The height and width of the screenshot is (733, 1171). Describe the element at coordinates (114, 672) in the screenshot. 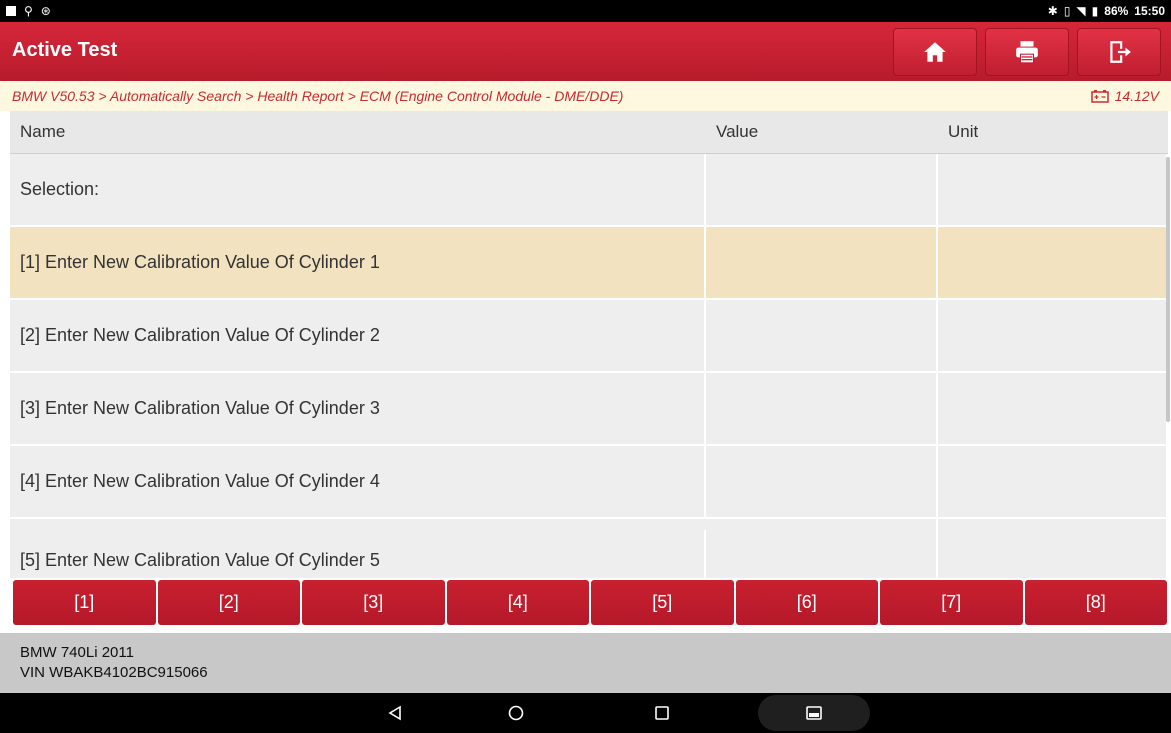

I see `vehicle-vin: VIN WBAKB4102BC915066` at that location.